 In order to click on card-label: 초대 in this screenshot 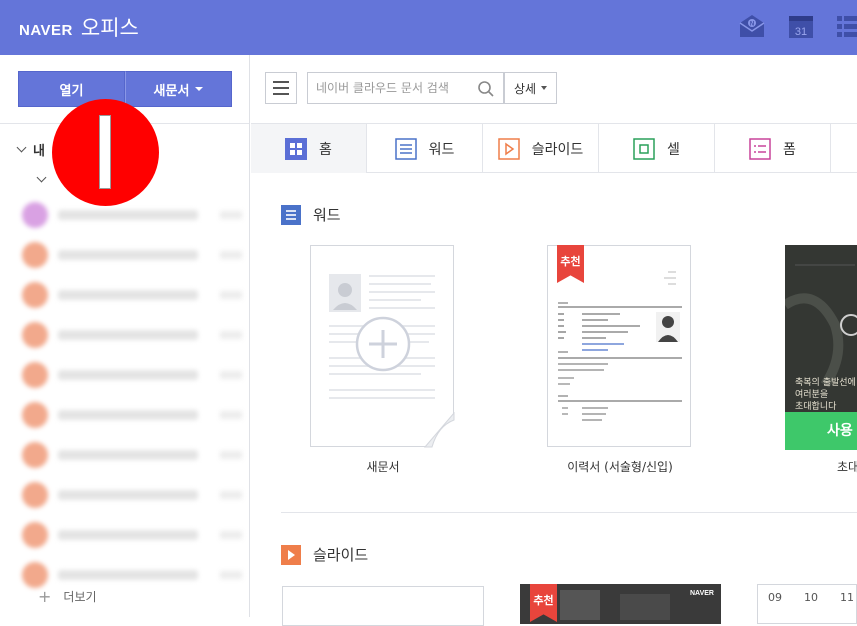, I will do `click(847, 467)`.